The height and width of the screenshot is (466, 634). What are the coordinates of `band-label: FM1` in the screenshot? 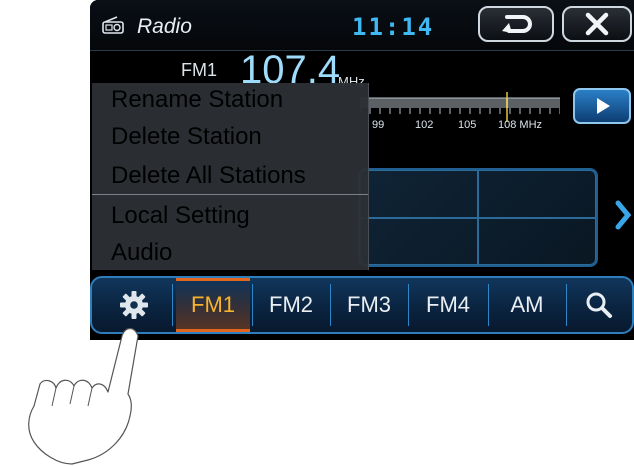 It's located at (199, 70).